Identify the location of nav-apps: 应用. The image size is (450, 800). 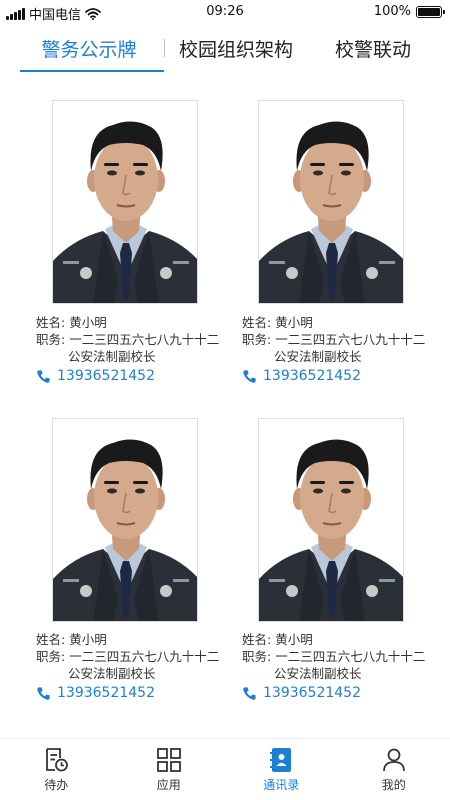
(169, 769).